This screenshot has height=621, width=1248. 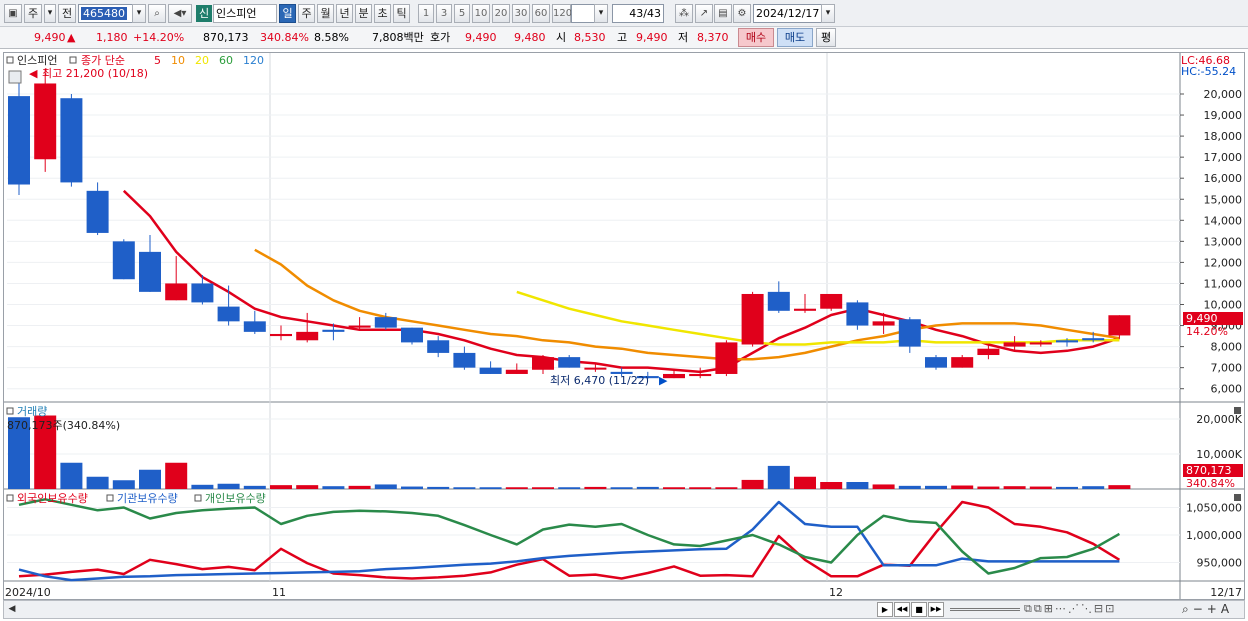 I want to click on period-tab-3: 년, so click(x=344, y=13).